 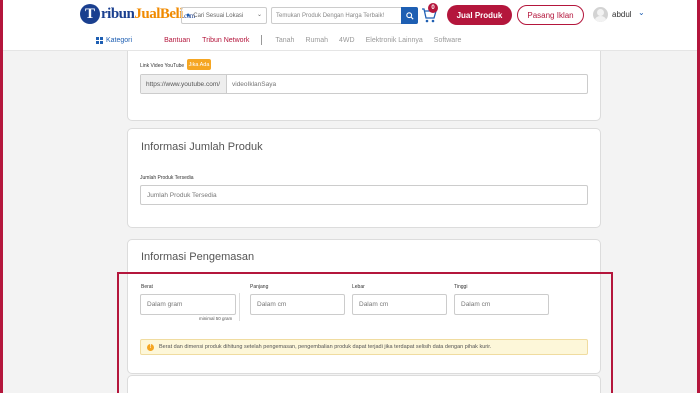 I want to click on kategori-menu: Kategori, so click(x=114, y=40).